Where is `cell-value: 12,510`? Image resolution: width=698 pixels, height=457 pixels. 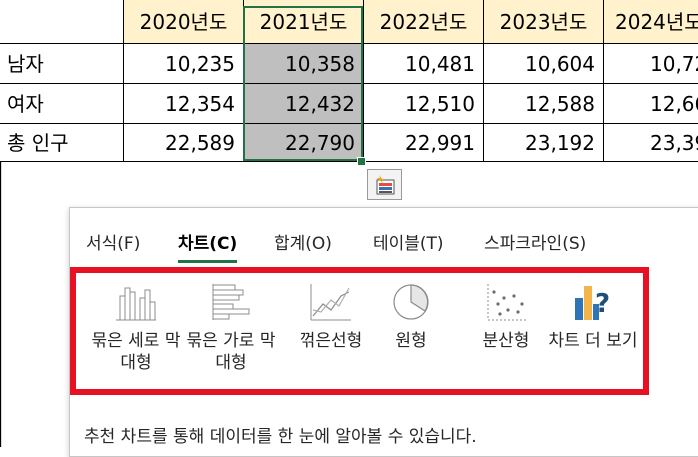 cell-value: 12,510 is located at coordinates (440, 103).